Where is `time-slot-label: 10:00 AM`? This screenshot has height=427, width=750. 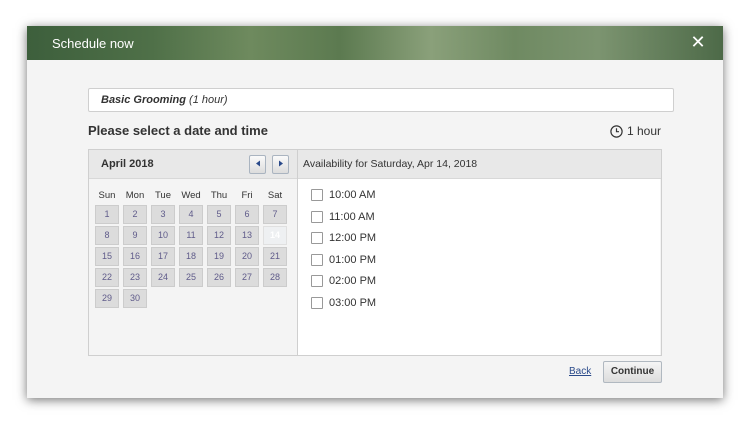
time-slot-label: 10:00 AM is located at coordinates (352, 195).